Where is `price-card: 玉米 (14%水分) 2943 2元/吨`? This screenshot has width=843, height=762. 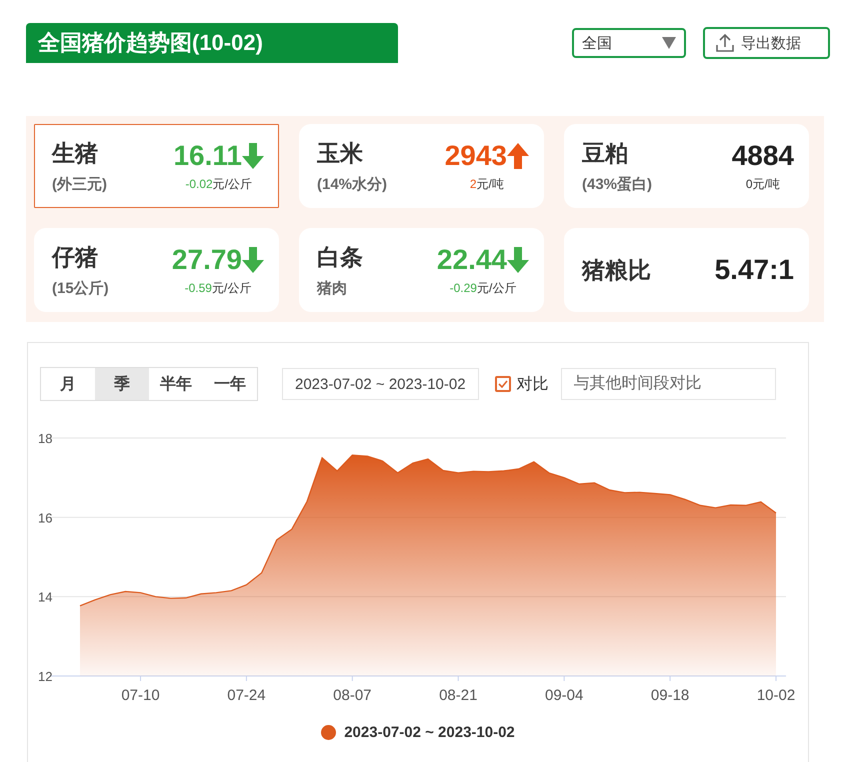
price-card: 玉米 (14%水分) 2943 2元/吨 is located at coordinates (421, 166).